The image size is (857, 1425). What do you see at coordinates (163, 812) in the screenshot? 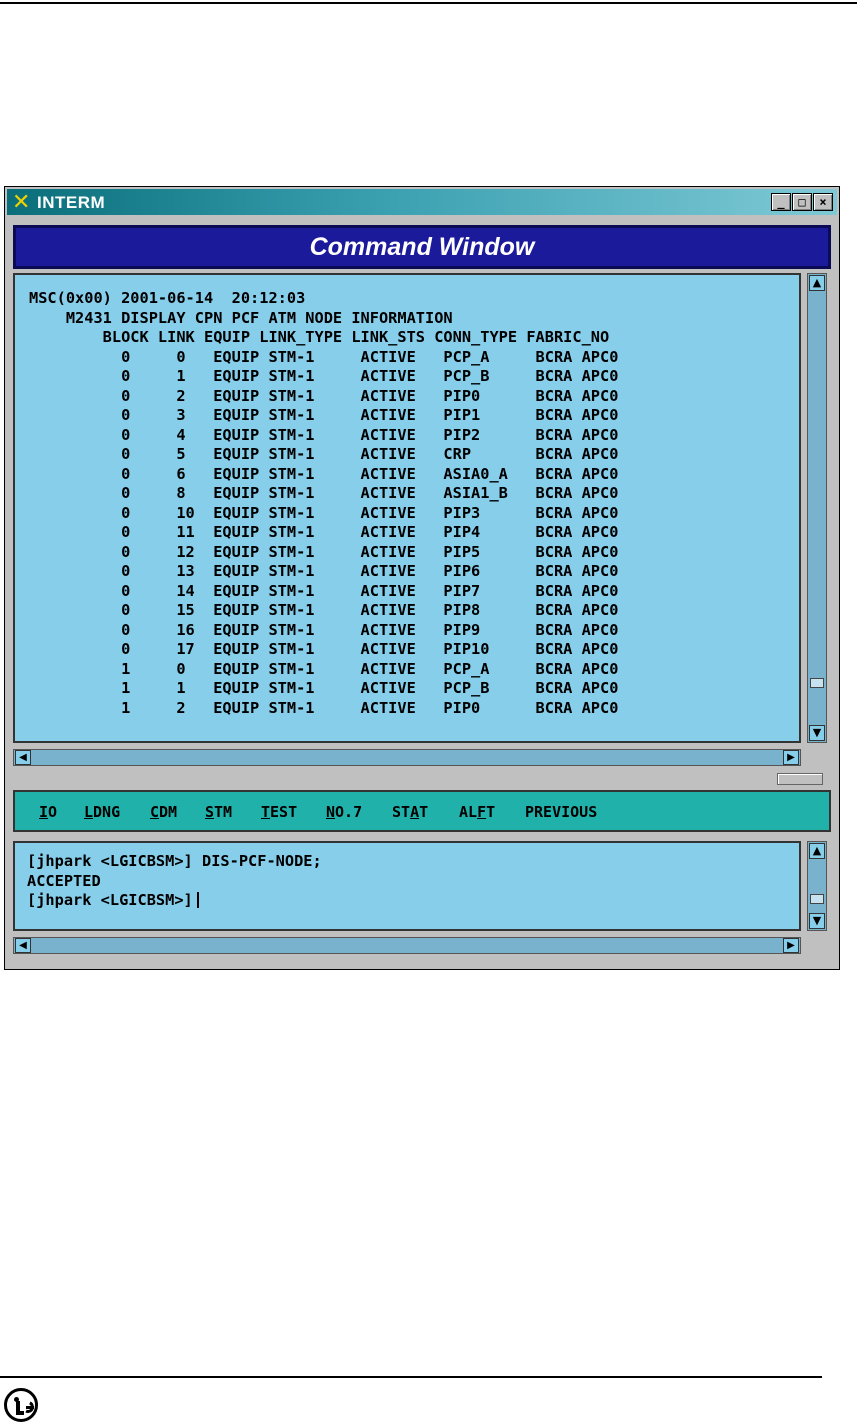
I see `menu-item-cdm: CDM` at bounding box center [163, 812].